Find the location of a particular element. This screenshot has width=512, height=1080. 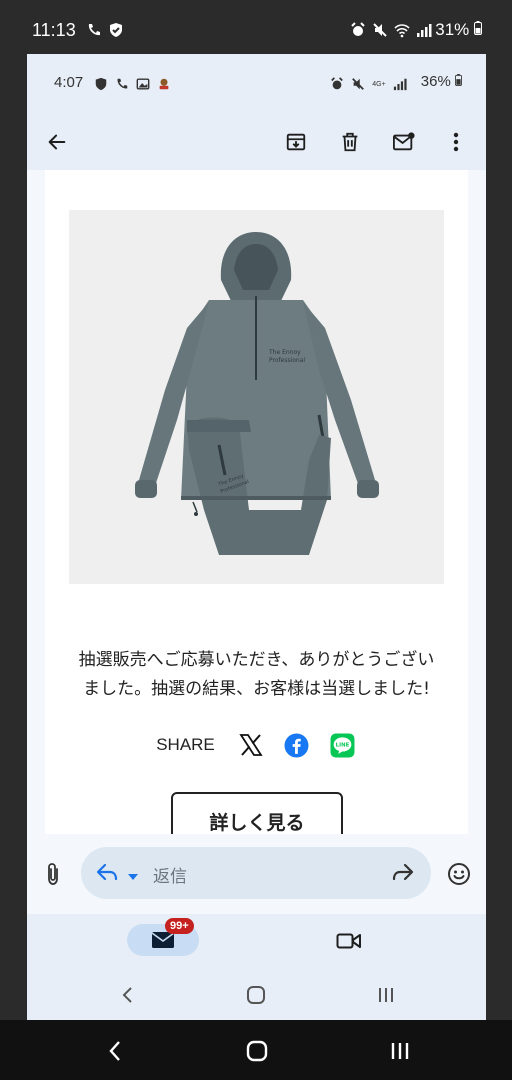

network-type: 4G+ is located at coordinates (379, 84).